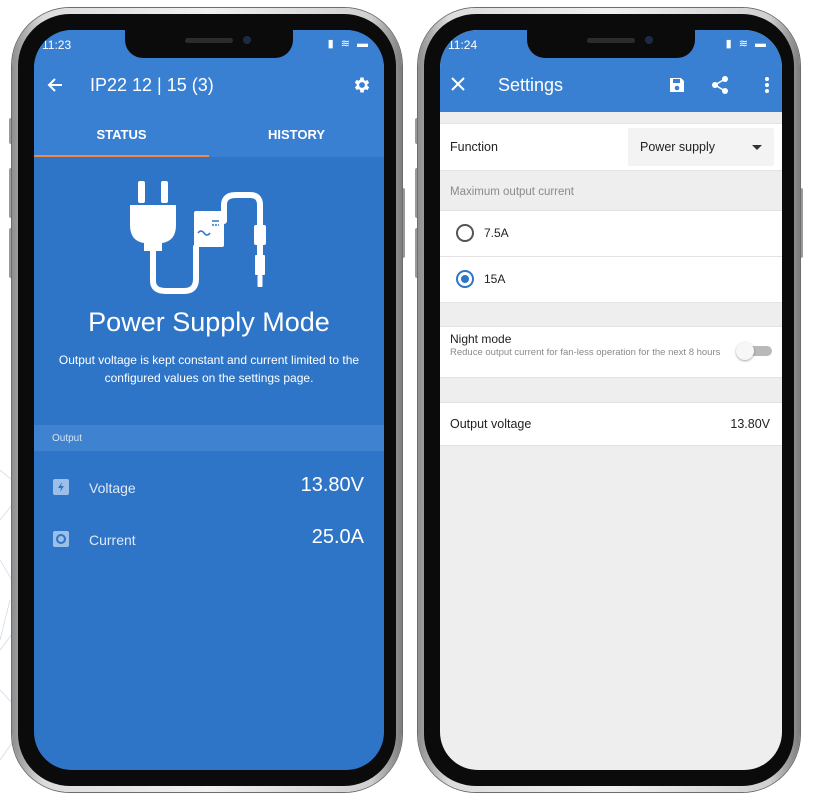 This screenshot has height=794, width=813. What do you see at coordinates (152, 85) in the screenshot?
I see `device-title: IP22 12 | 15 (3)` at bounding box center [152, 85].